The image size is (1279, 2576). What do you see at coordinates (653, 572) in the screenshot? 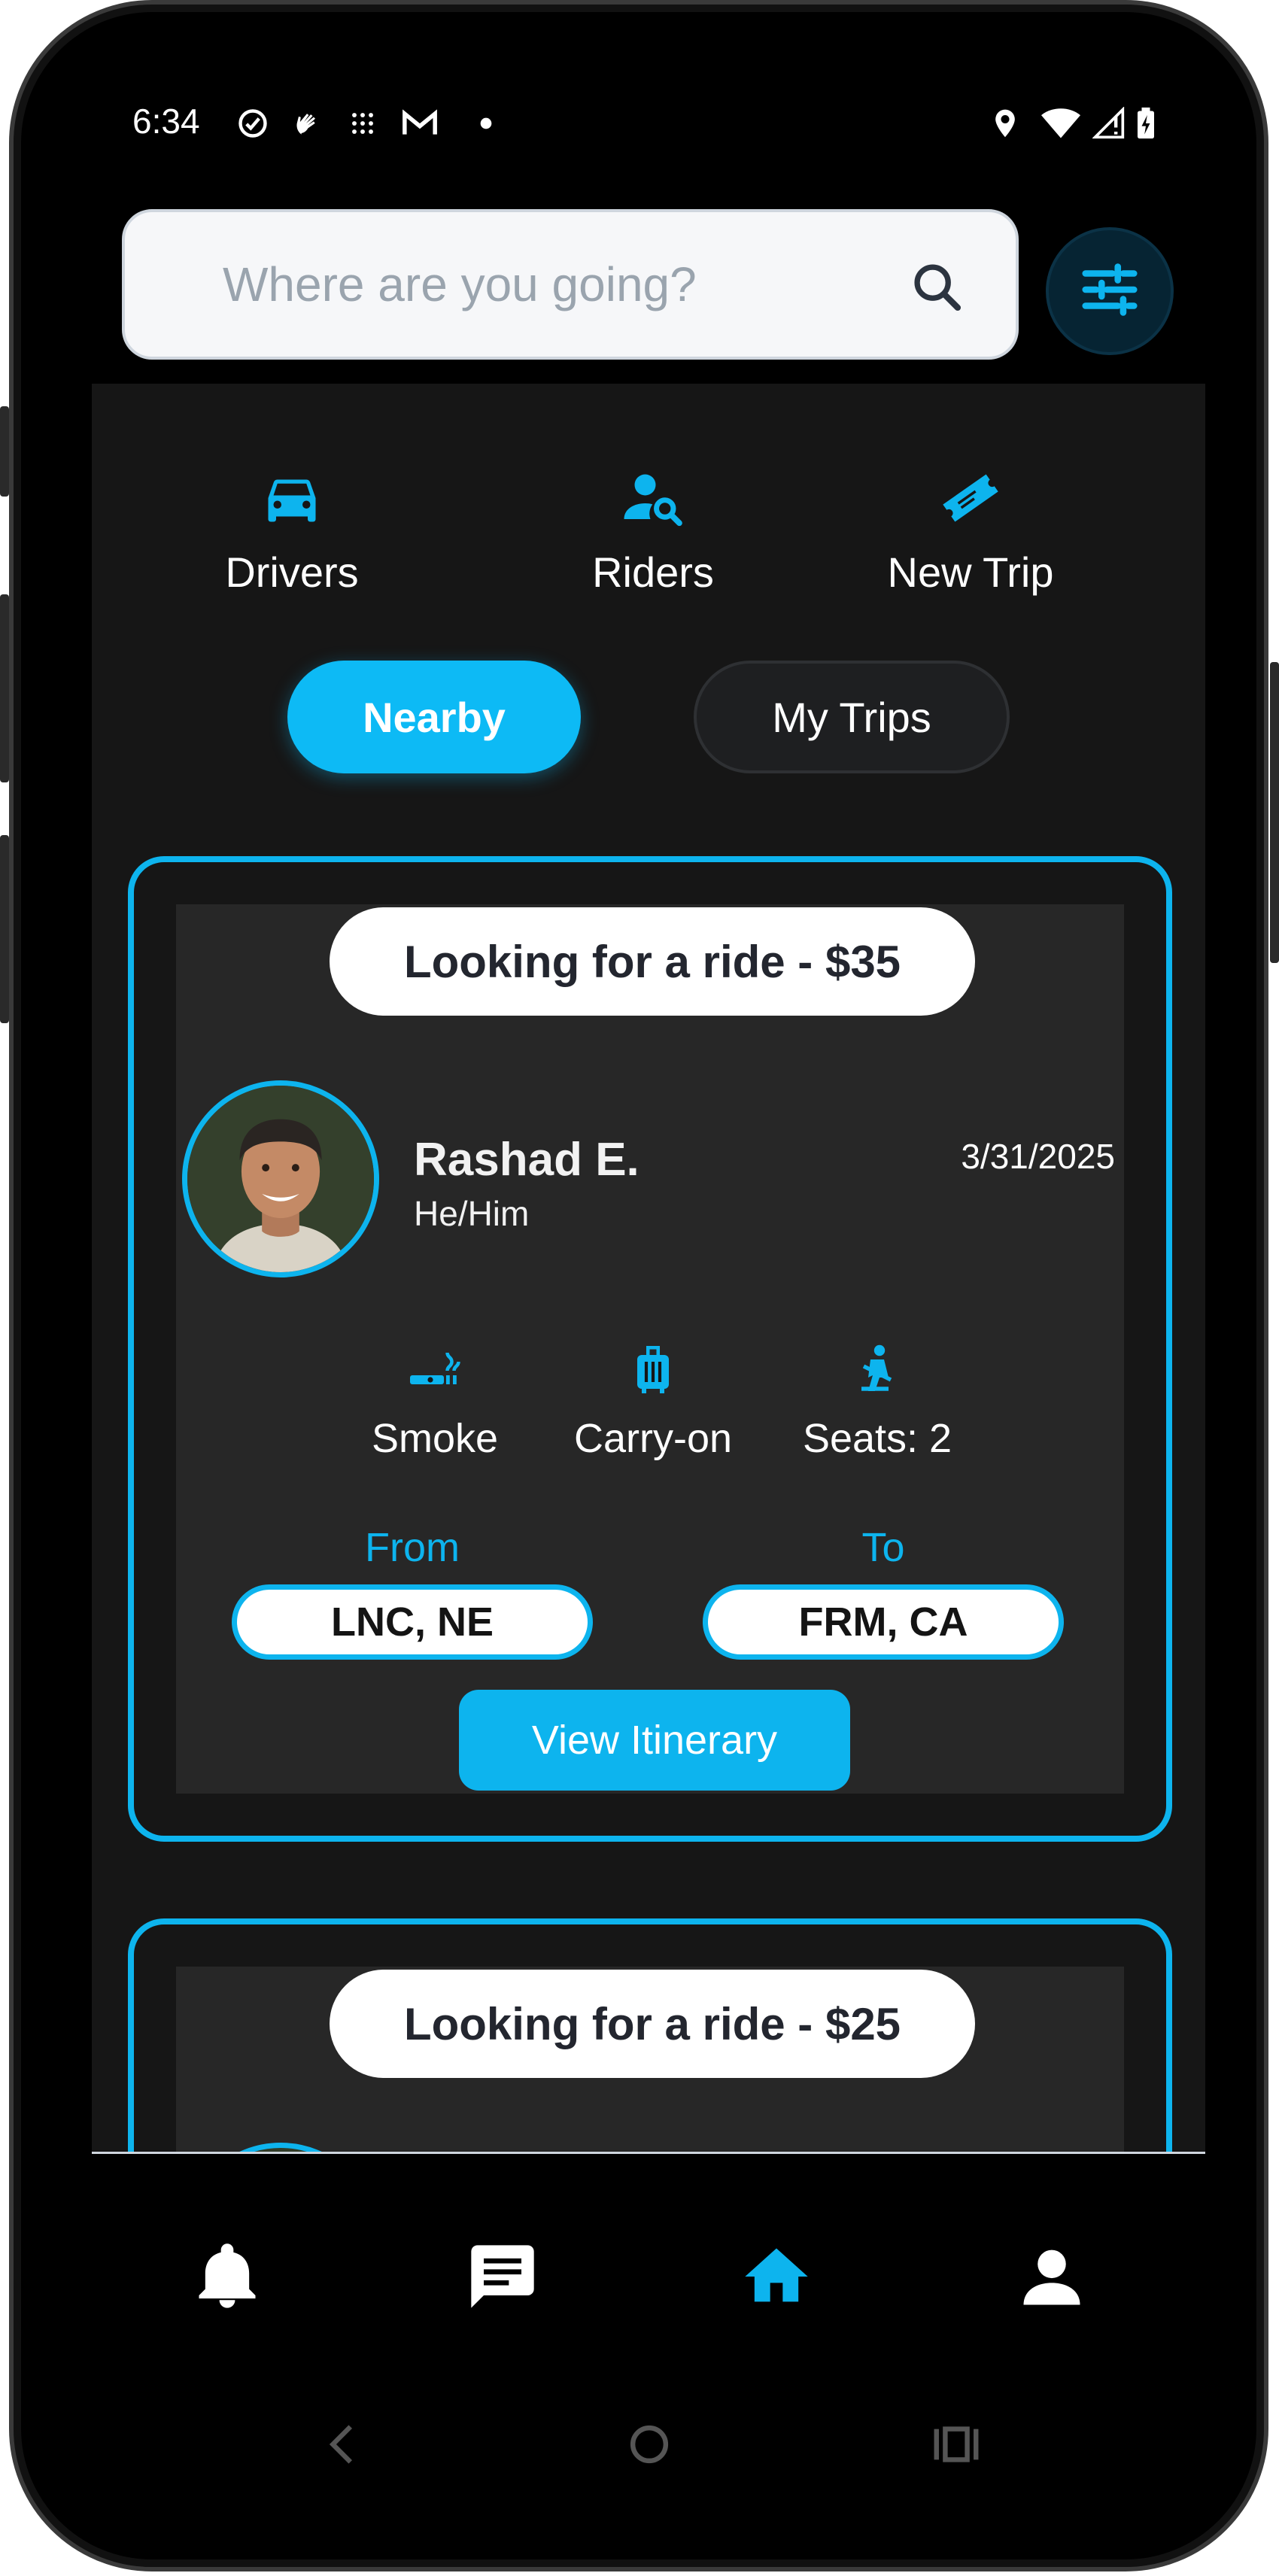
I see `quick-action-label: Riders` at bounding box center [653, 572].